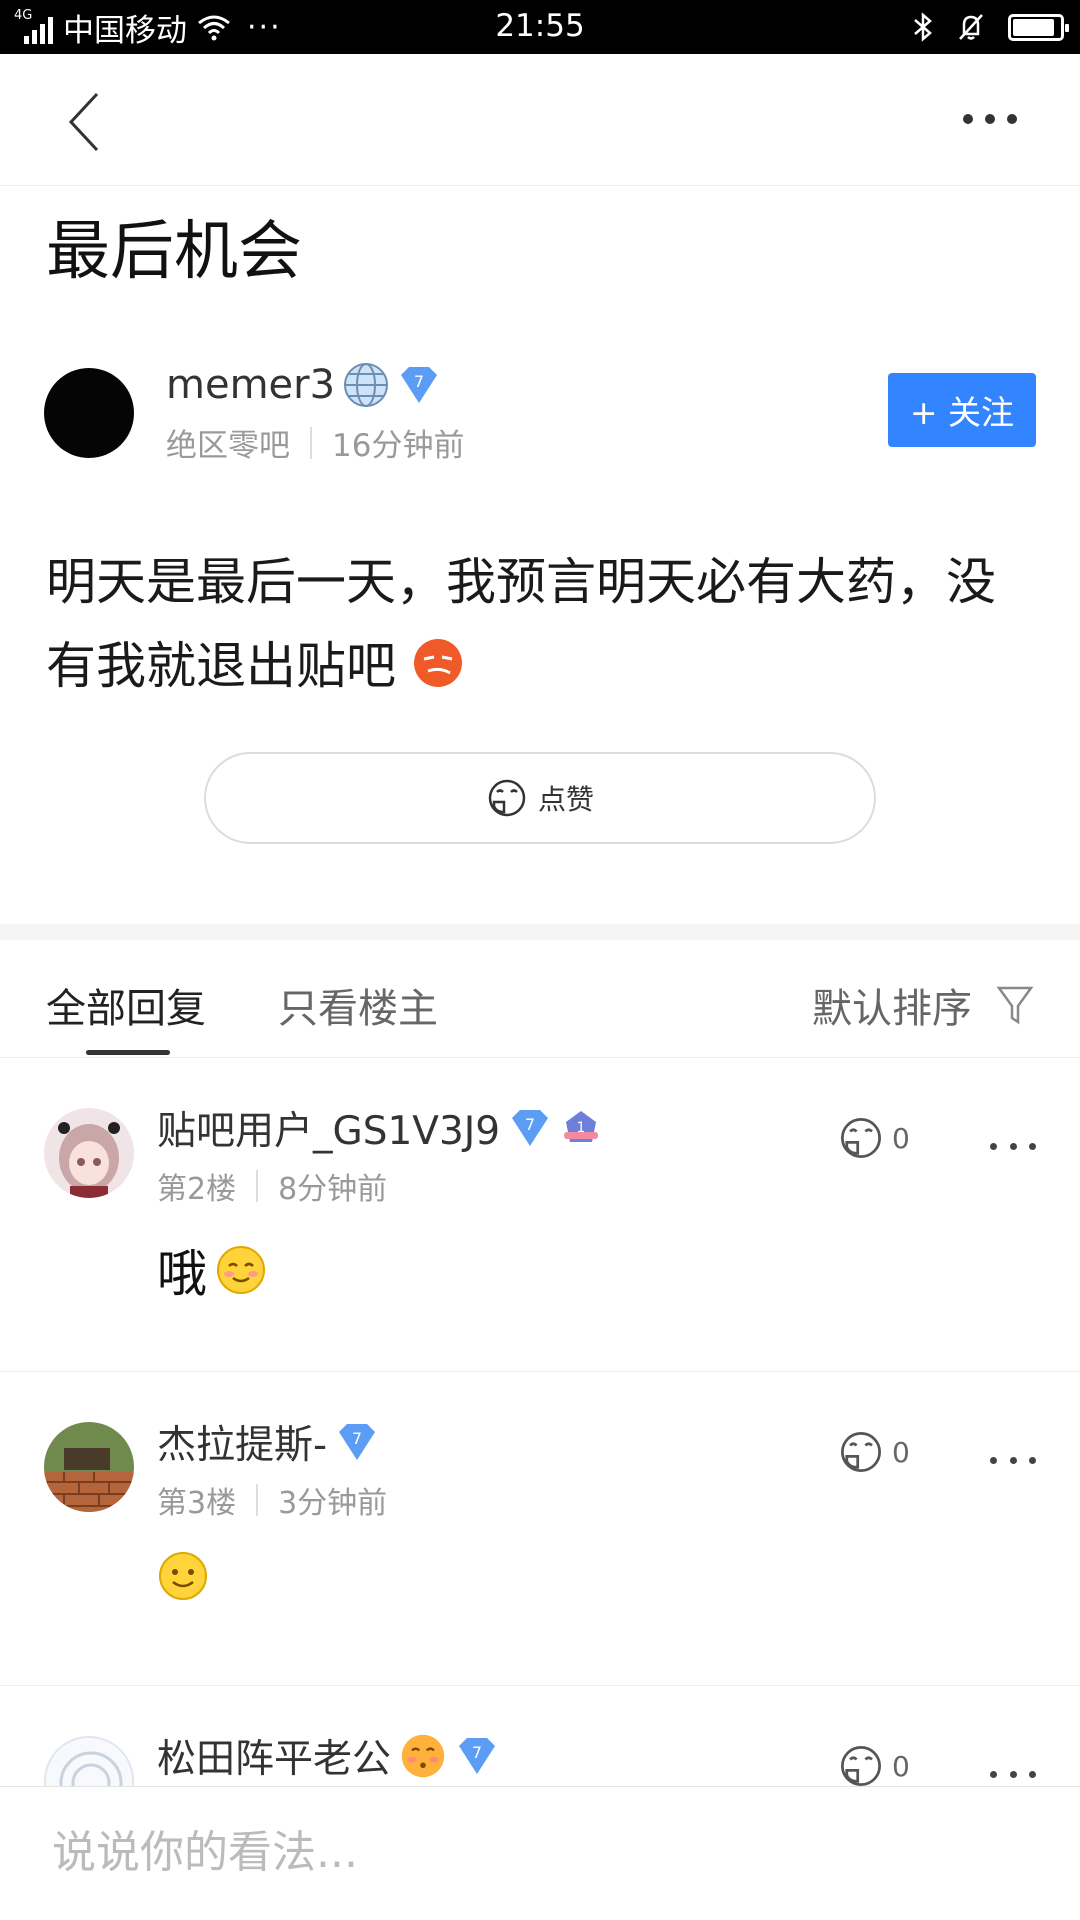  I want to click on reply-content, so click(183, 1576).